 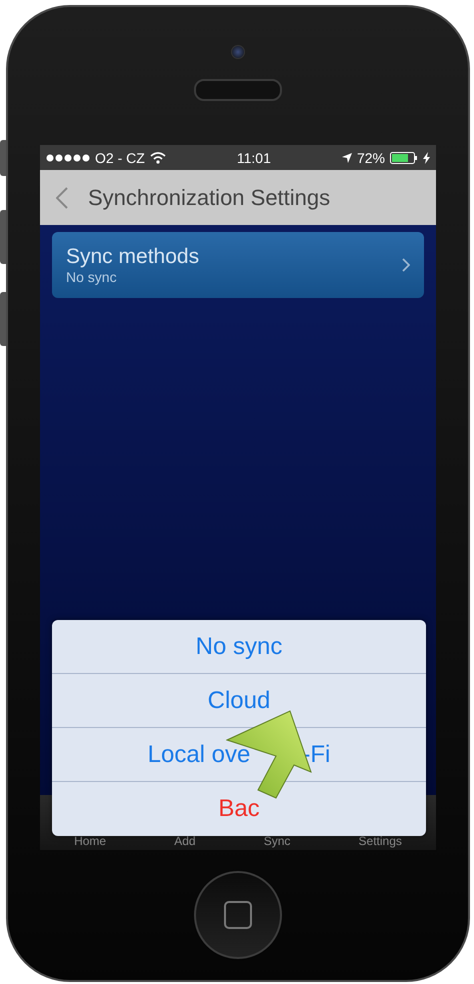 I want to click on tab-label: Settings, so click(x=380, y=841).